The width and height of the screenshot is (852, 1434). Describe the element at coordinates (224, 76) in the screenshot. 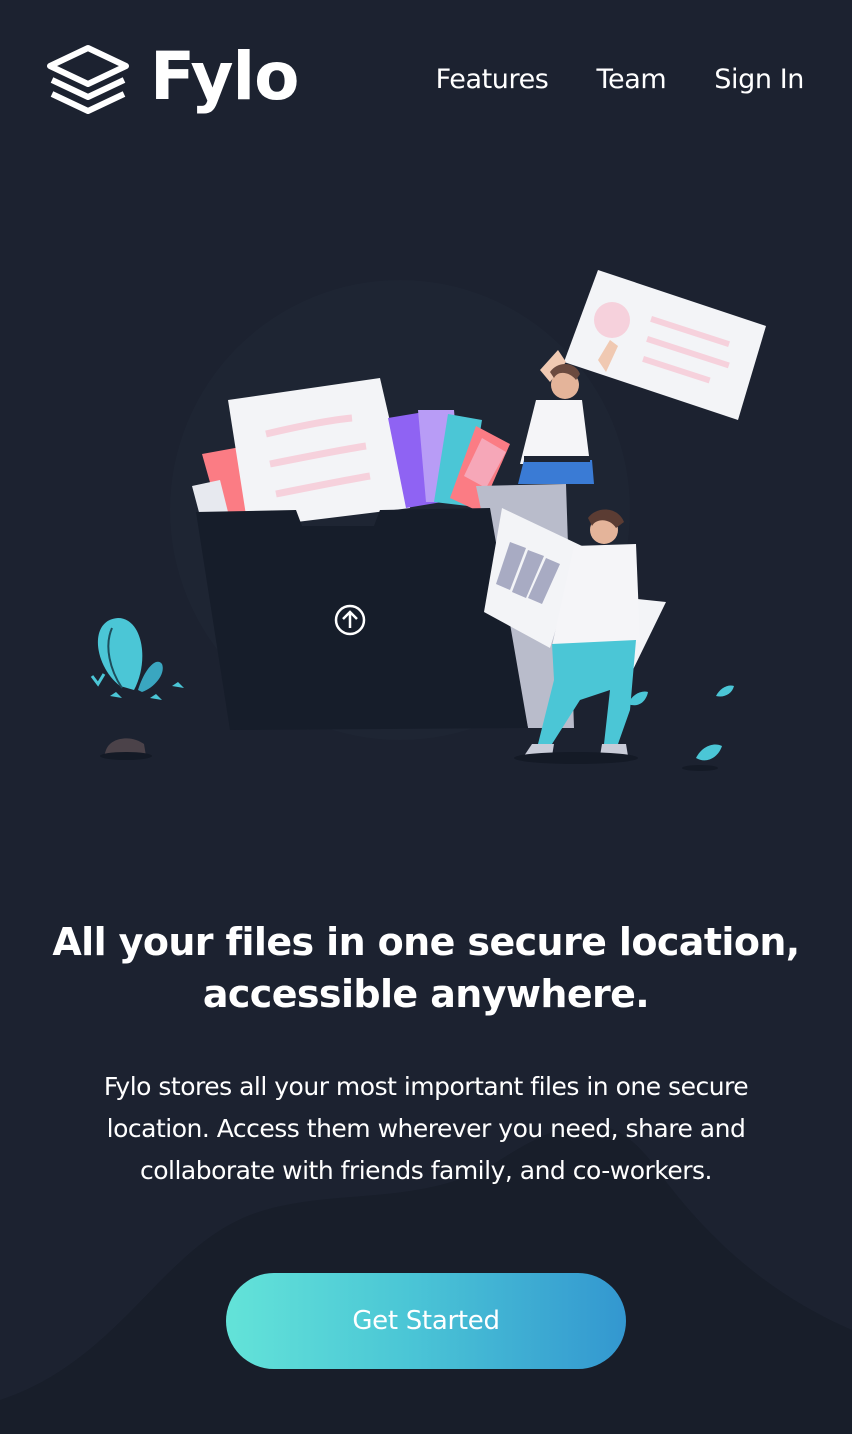

I see `brand-name: Fylo` at that location.